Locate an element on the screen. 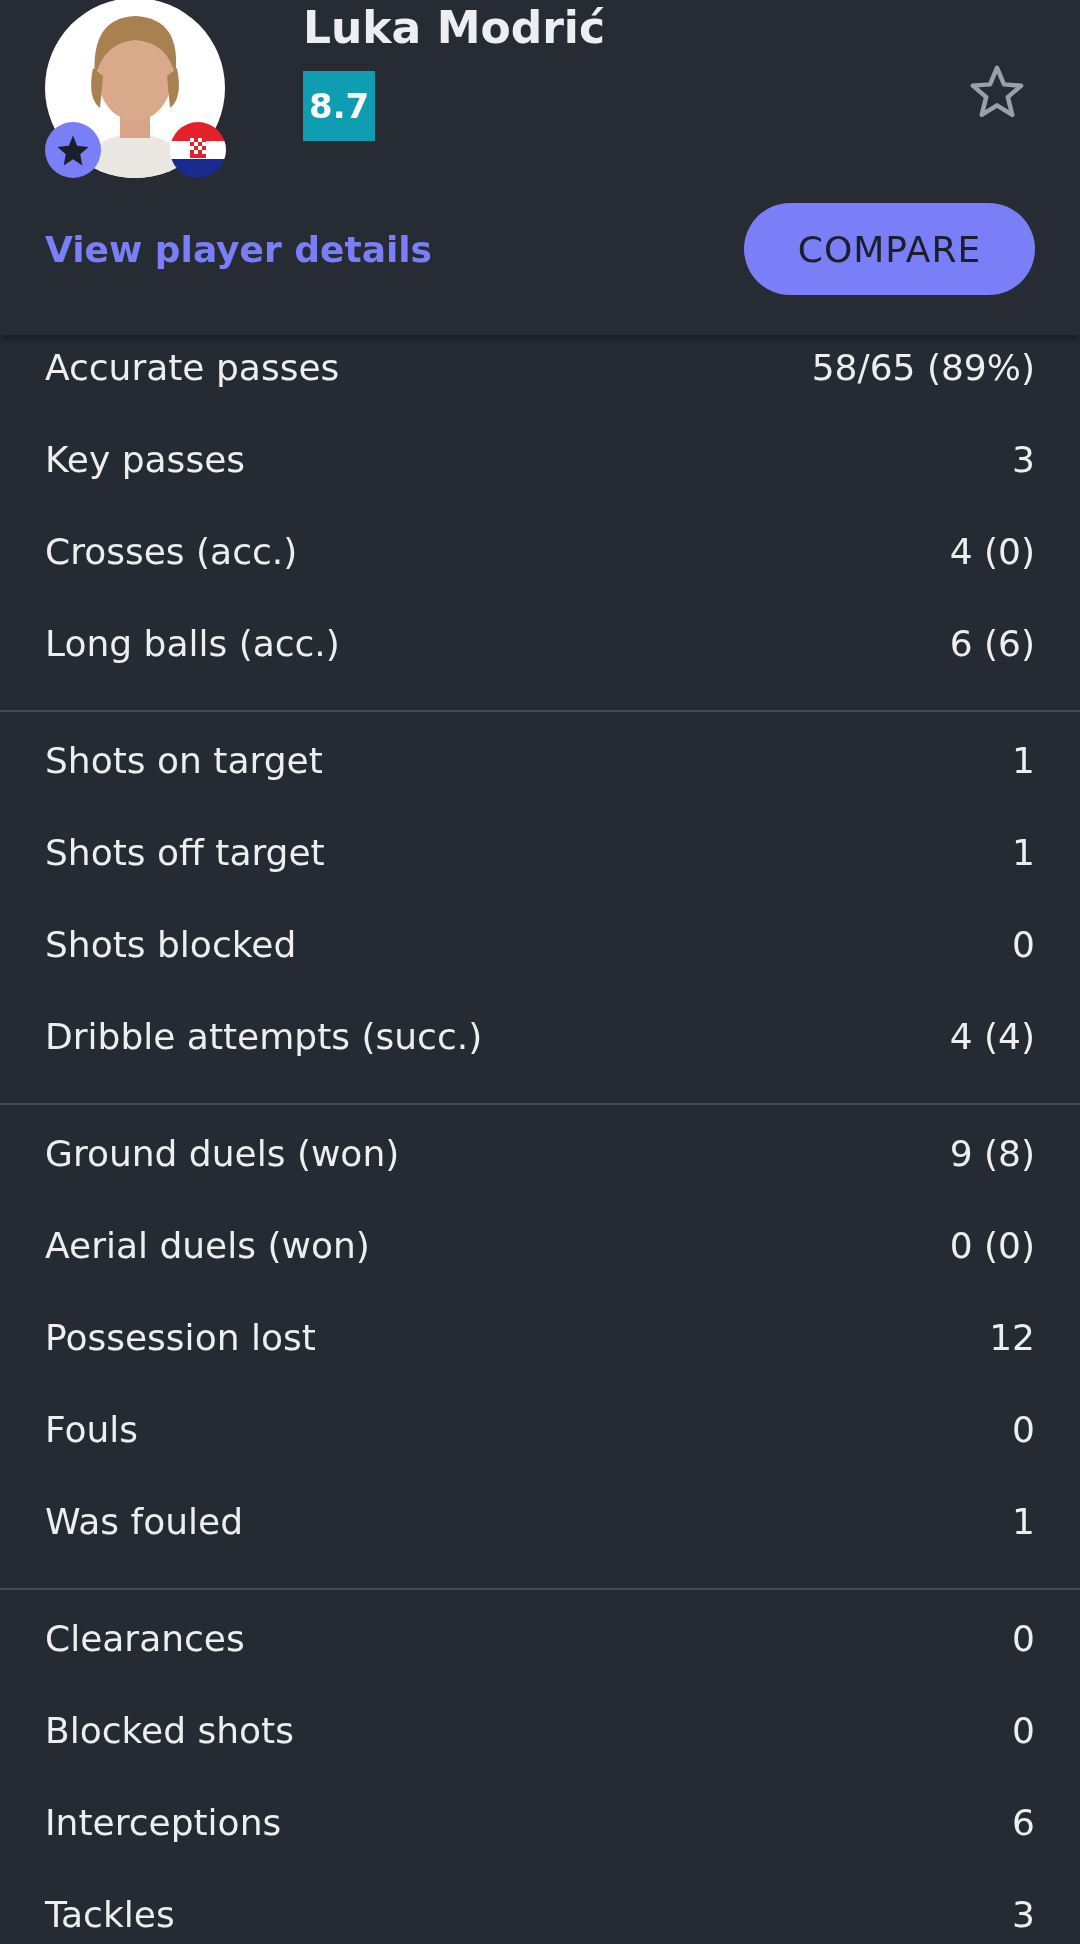  stat-label: Shots on target is located at coordinates (184, 760).